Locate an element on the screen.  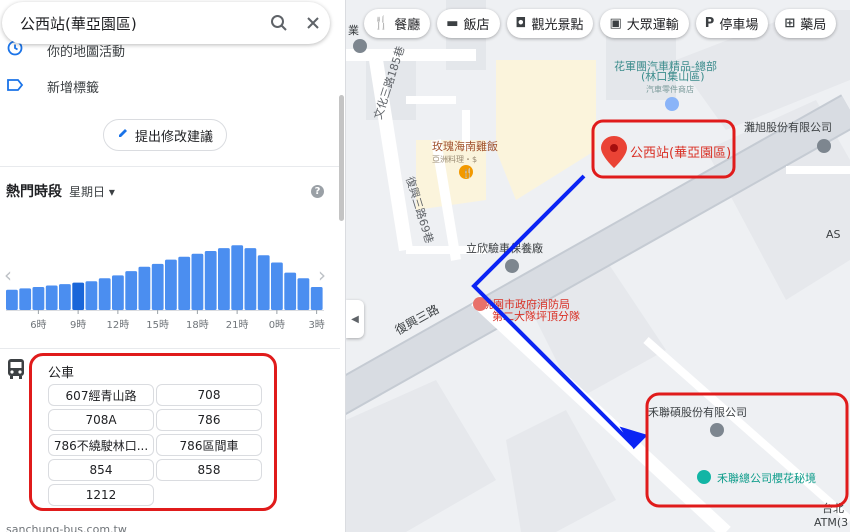
parking-icon: P is located at coordinates (709, 23).